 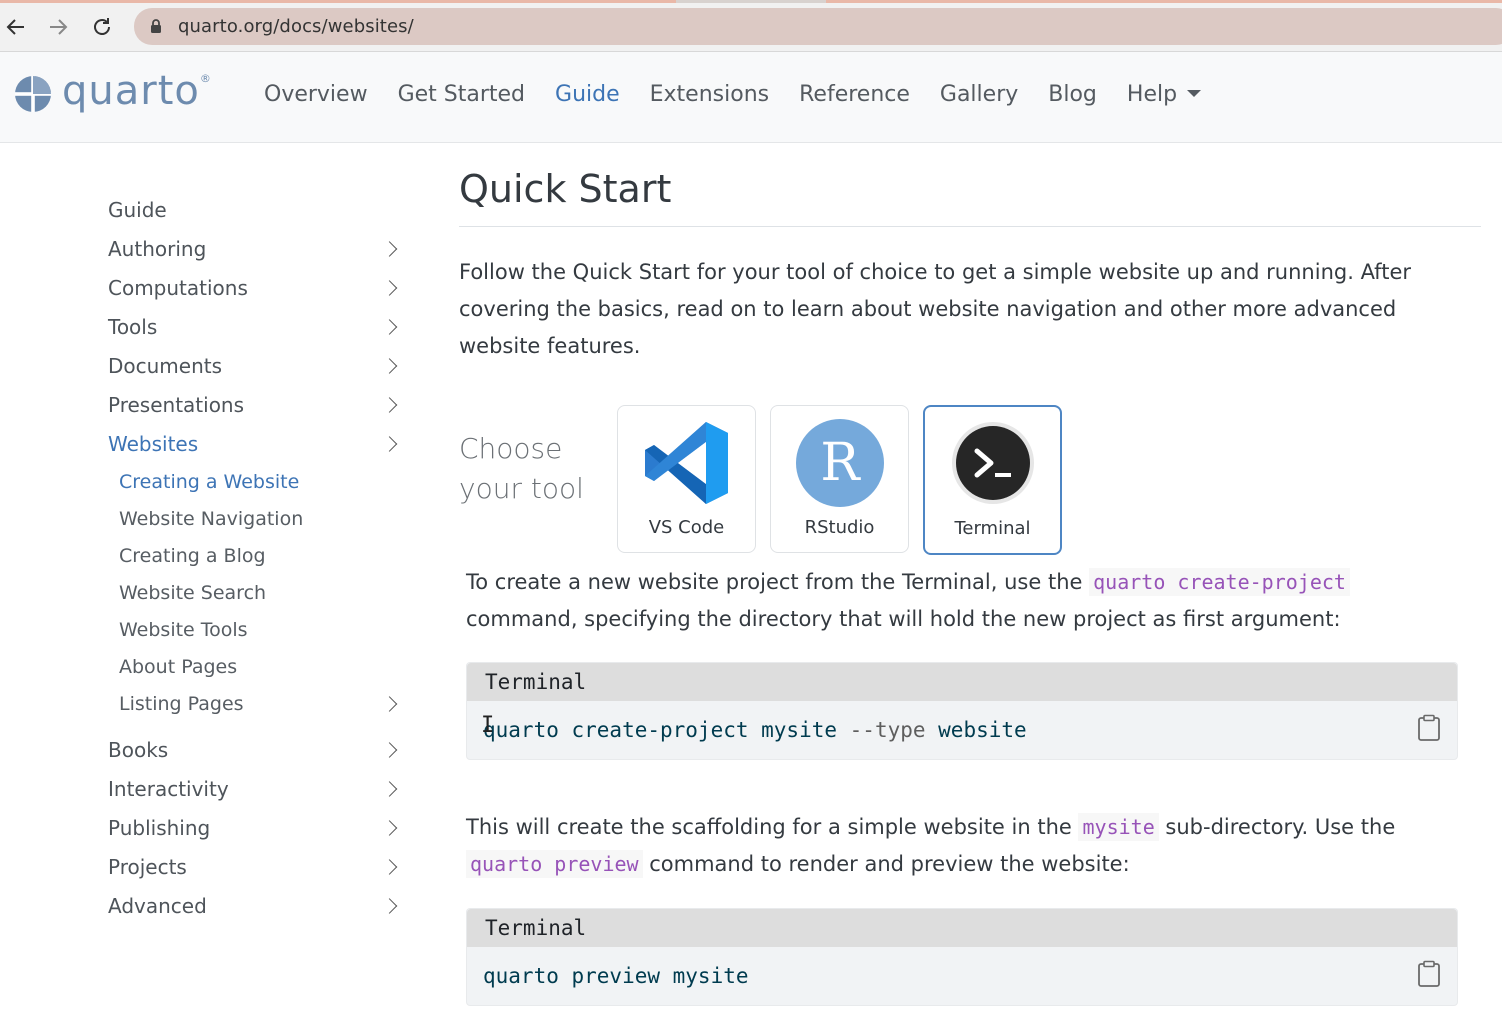 What do you see at coordinates (565, 189) in the screenshot?
I see `page-title: Quick Start` at bounding box center [565, 189].